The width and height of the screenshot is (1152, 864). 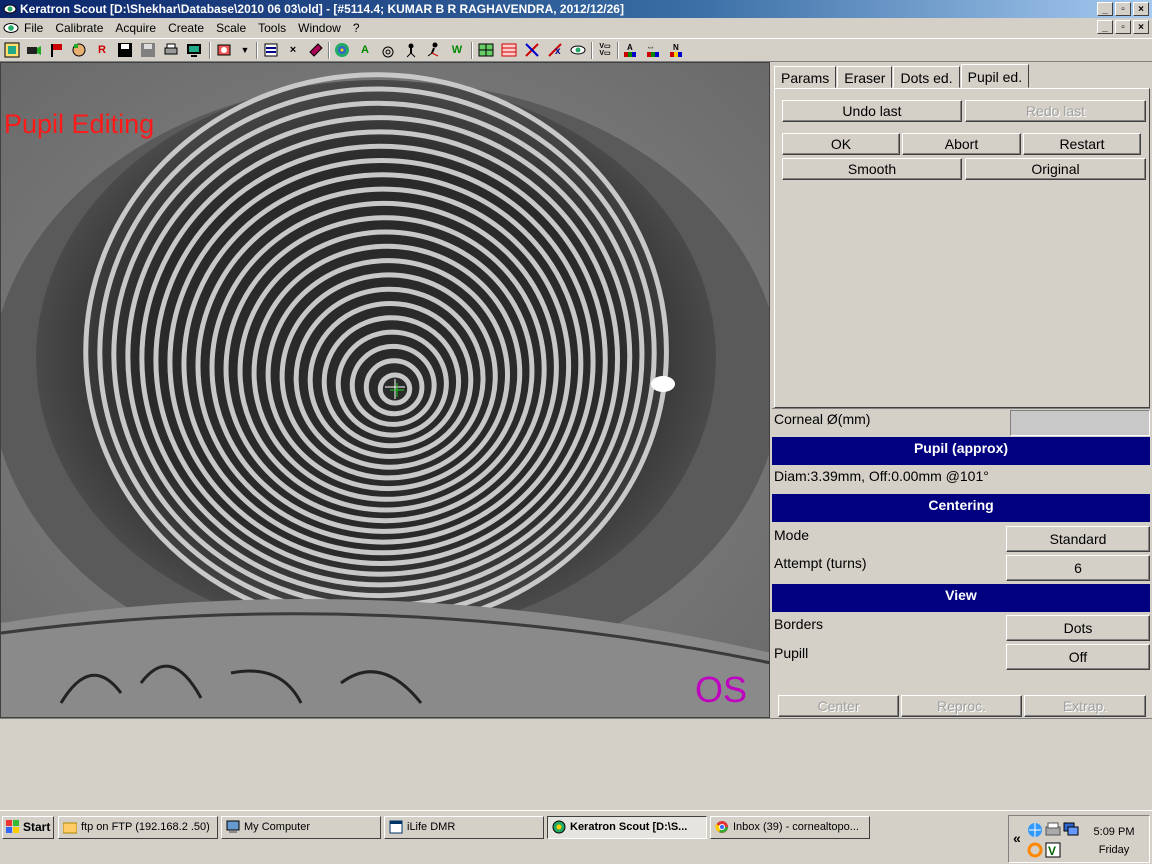 What do you see at coordinates (1017, 838) in the screenshot?
I see `tray-expand-arrow: «` at bounding box center [1017, 838].